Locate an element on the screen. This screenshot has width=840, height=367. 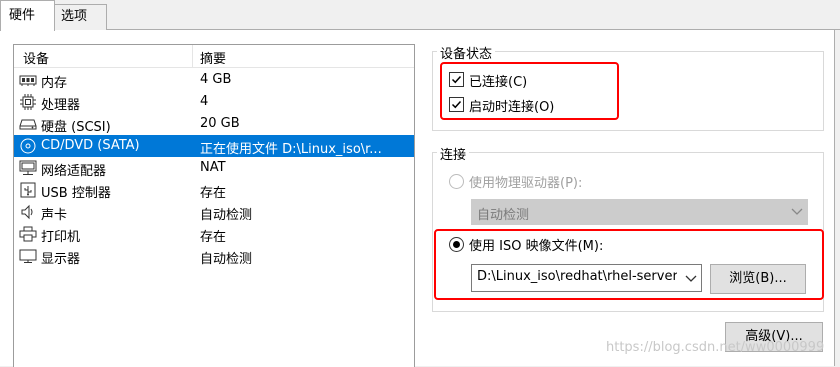
column-separator is located at coordinates (192, 56).